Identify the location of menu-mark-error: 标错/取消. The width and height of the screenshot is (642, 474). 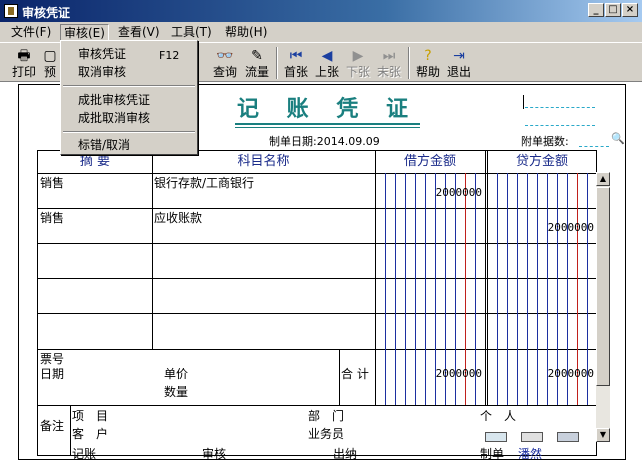
(104, 145).